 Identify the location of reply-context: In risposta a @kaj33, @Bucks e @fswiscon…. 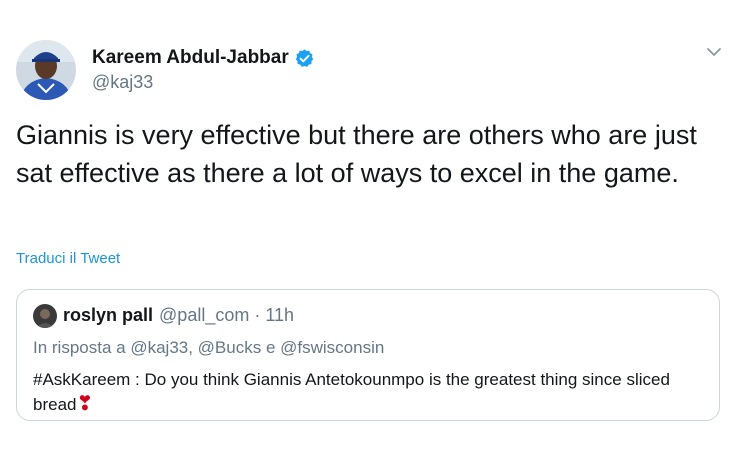
(209, 347).